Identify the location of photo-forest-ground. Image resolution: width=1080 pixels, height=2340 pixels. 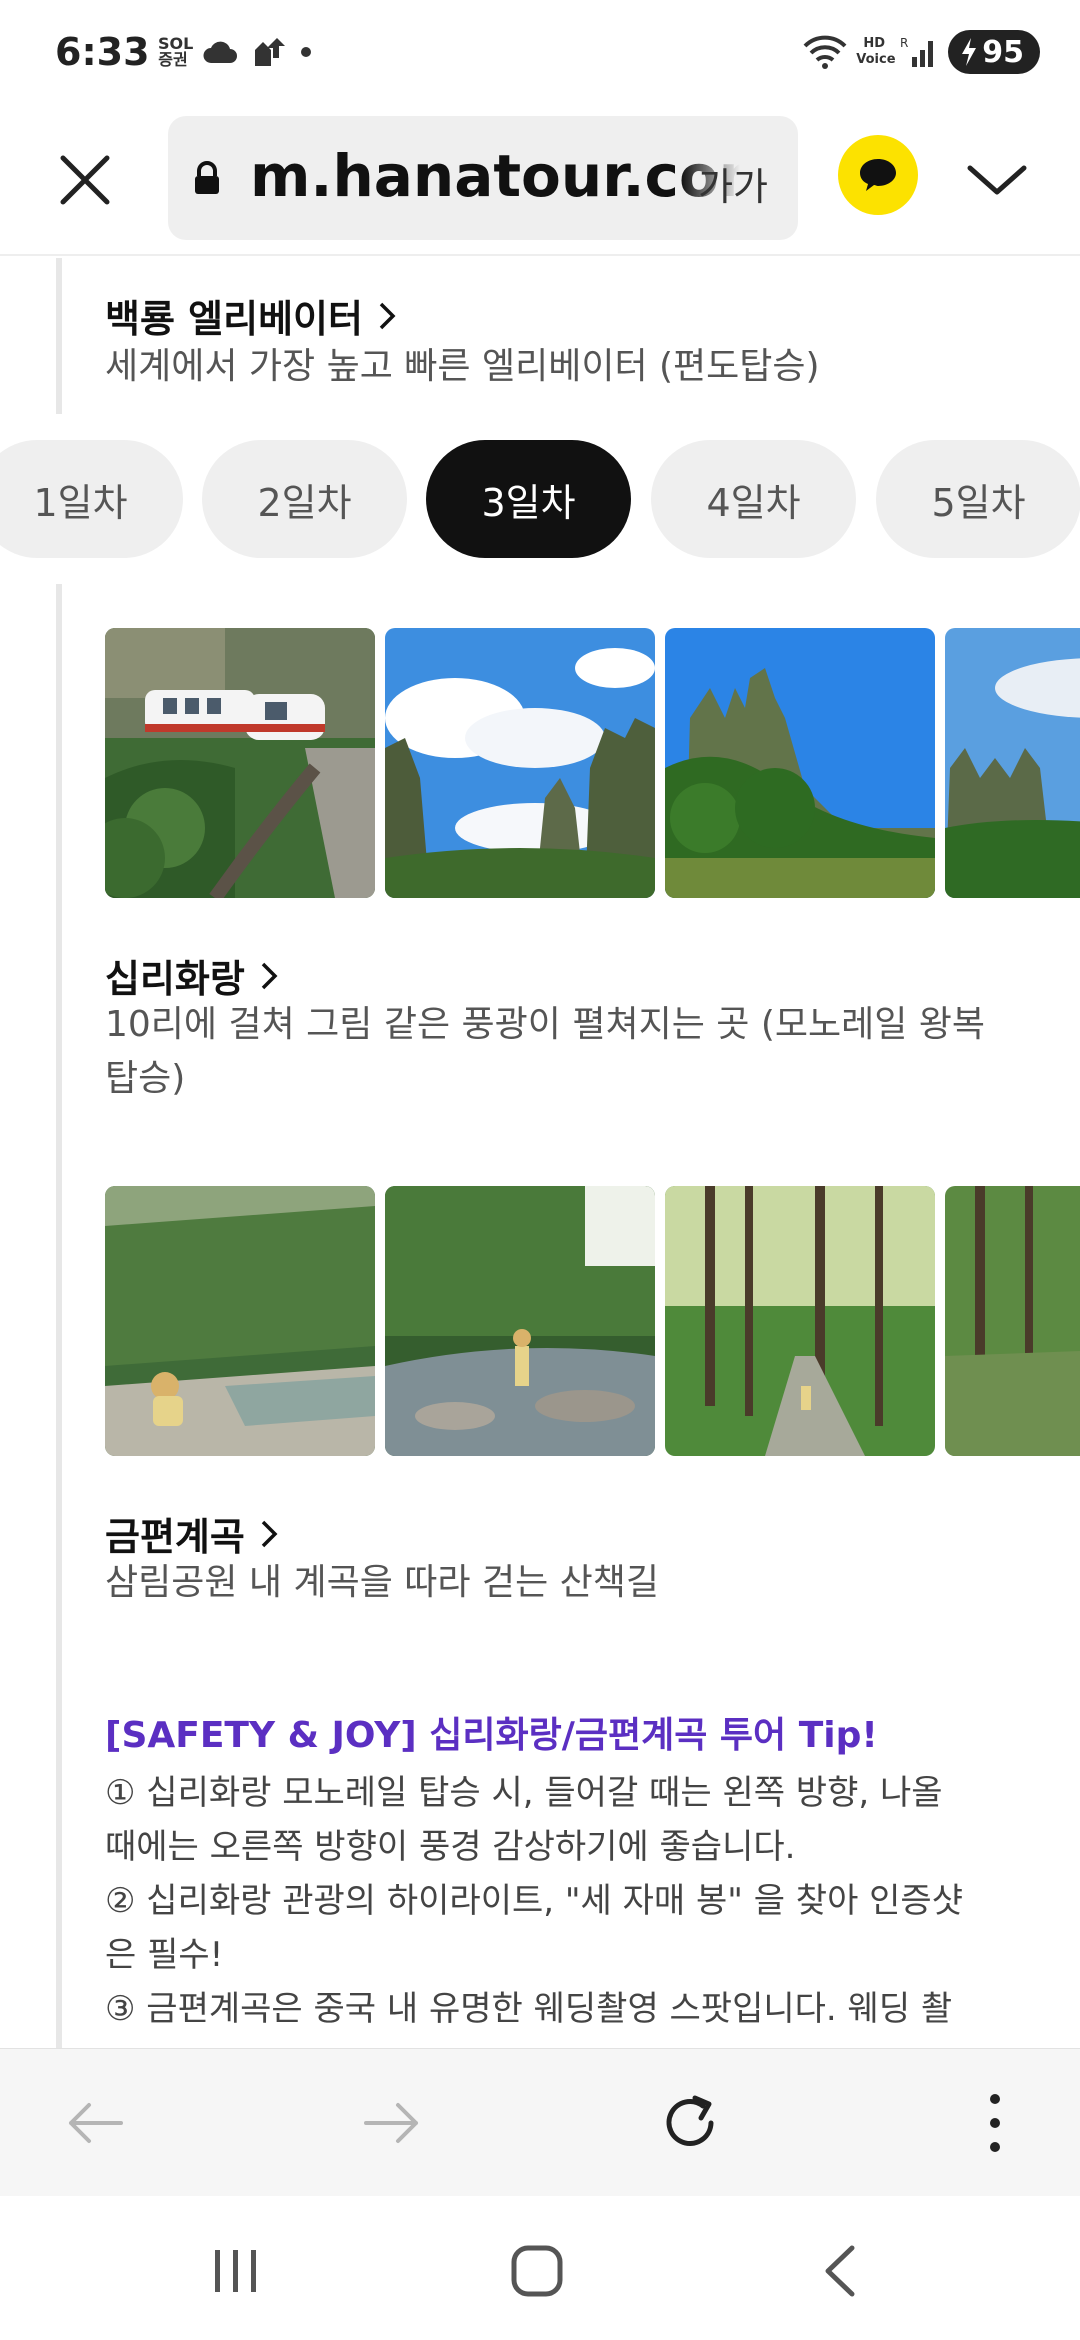
(1012, 1321).